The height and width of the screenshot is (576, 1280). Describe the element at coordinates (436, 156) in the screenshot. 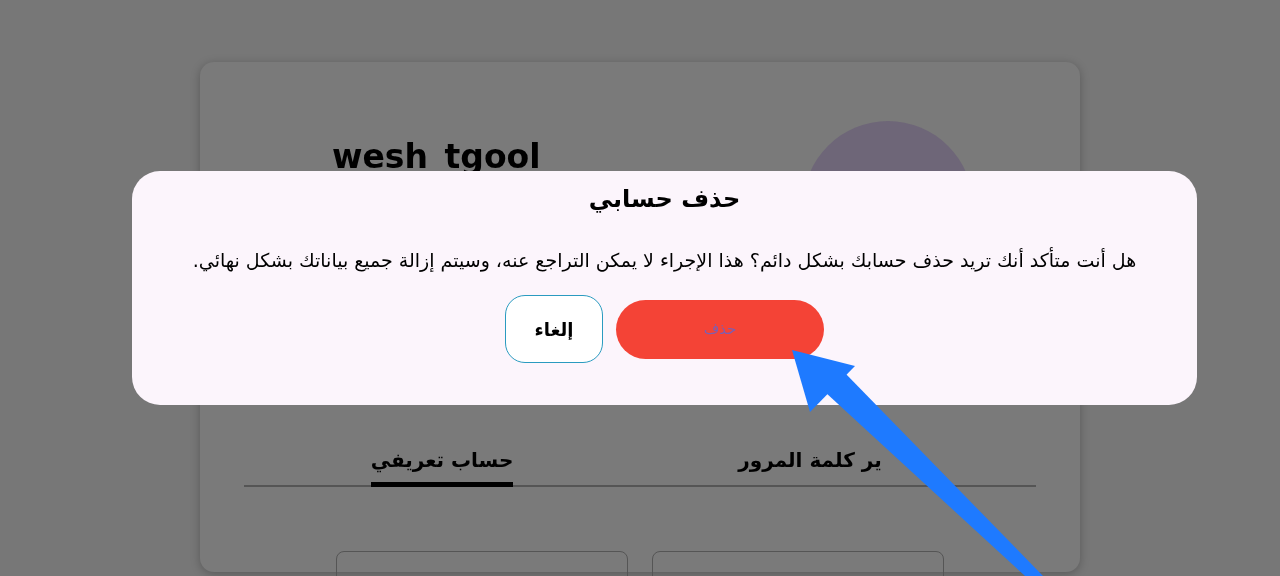

I see `username: wesh_tgool` at that location.